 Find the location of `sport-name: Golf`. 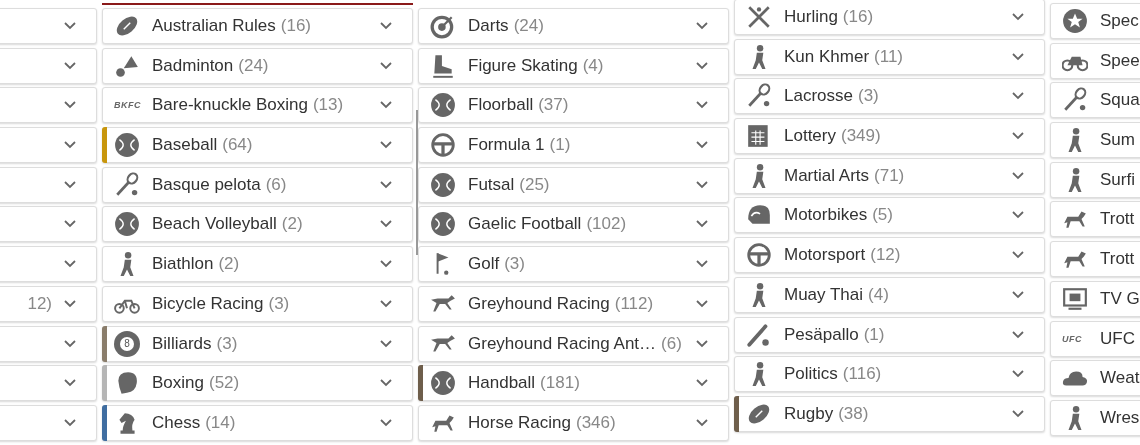

sport-name: Golf is located at coordinates (484, 264).